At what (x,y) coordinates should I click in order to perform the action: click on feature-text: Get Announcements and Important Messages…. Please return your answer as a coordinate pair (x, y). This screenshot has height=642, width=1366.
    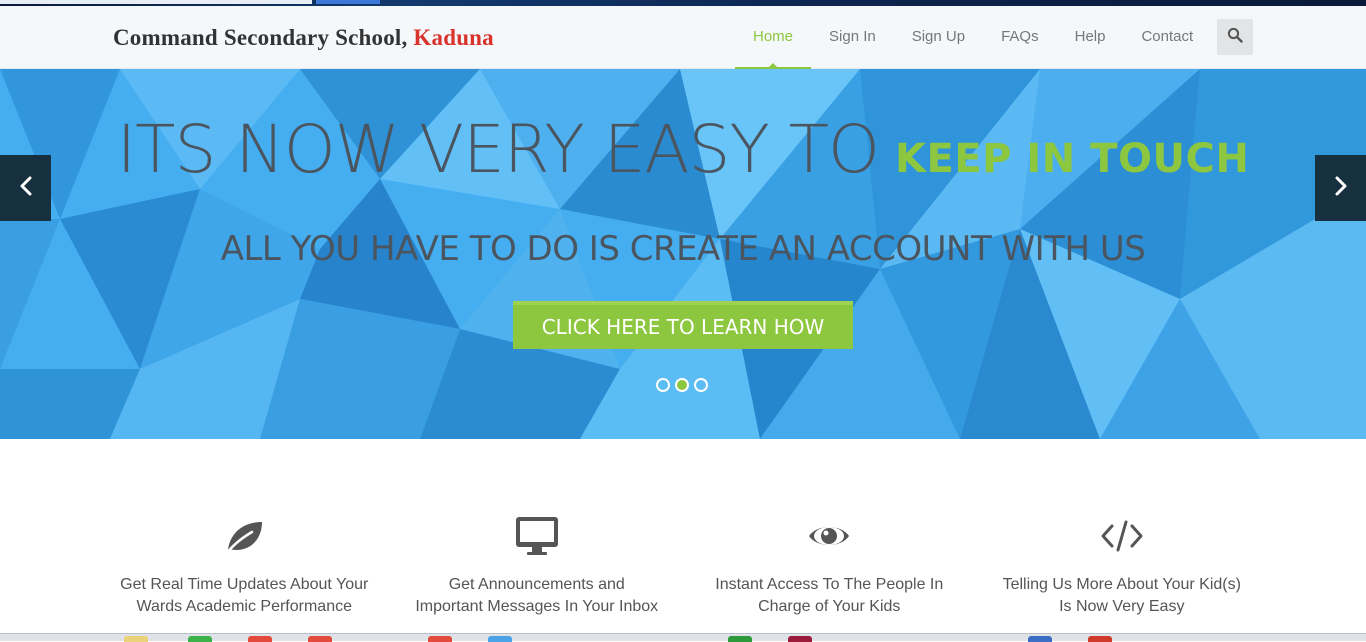
    Looking at the image, I should click on (537, 596).